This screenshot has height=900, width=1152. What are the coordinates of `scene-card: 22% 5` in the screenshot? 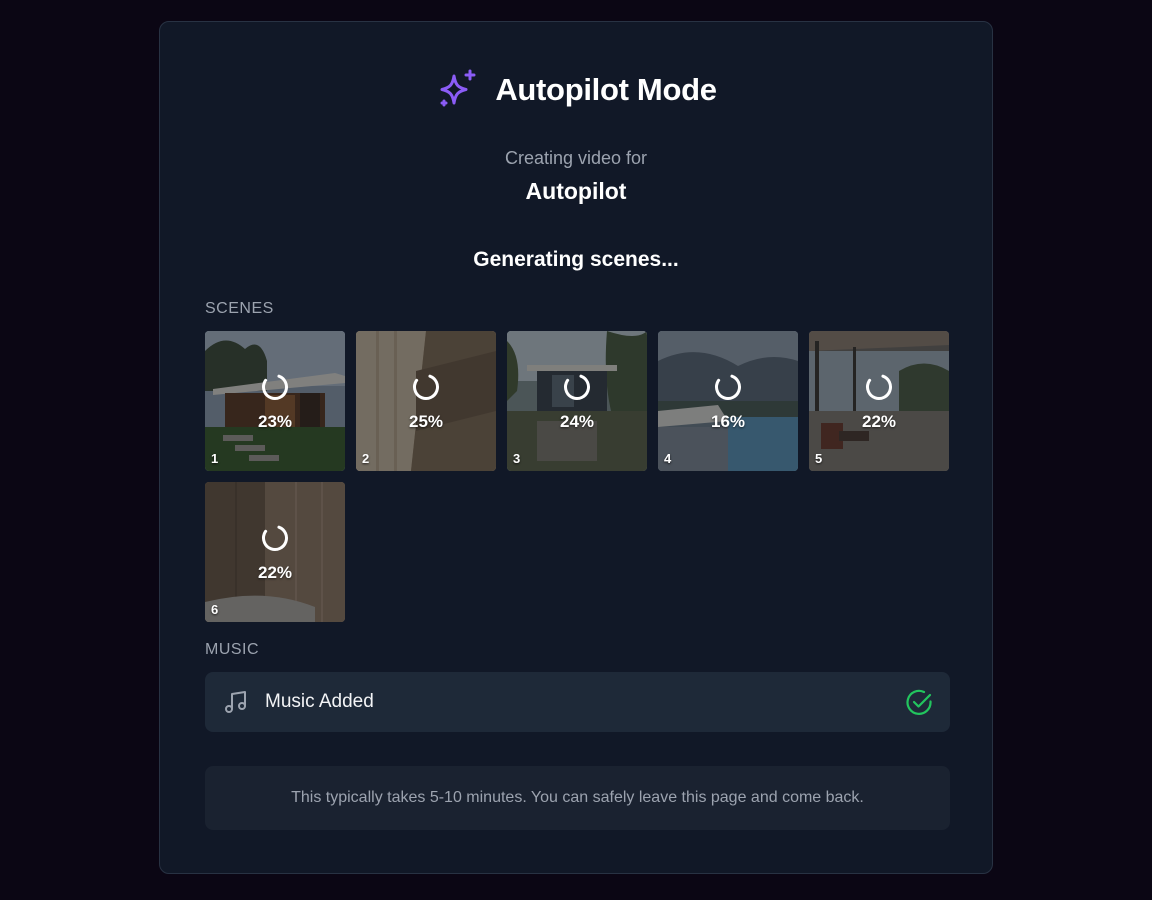 It's located at (879, 401).